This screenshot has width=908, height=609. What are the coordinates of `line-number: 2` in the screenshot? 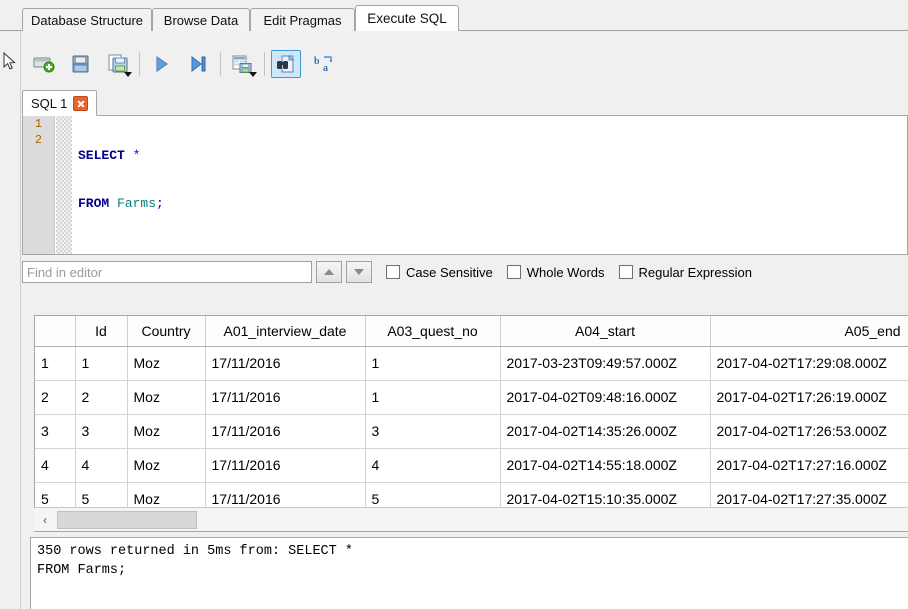 It's located at (38, 140).